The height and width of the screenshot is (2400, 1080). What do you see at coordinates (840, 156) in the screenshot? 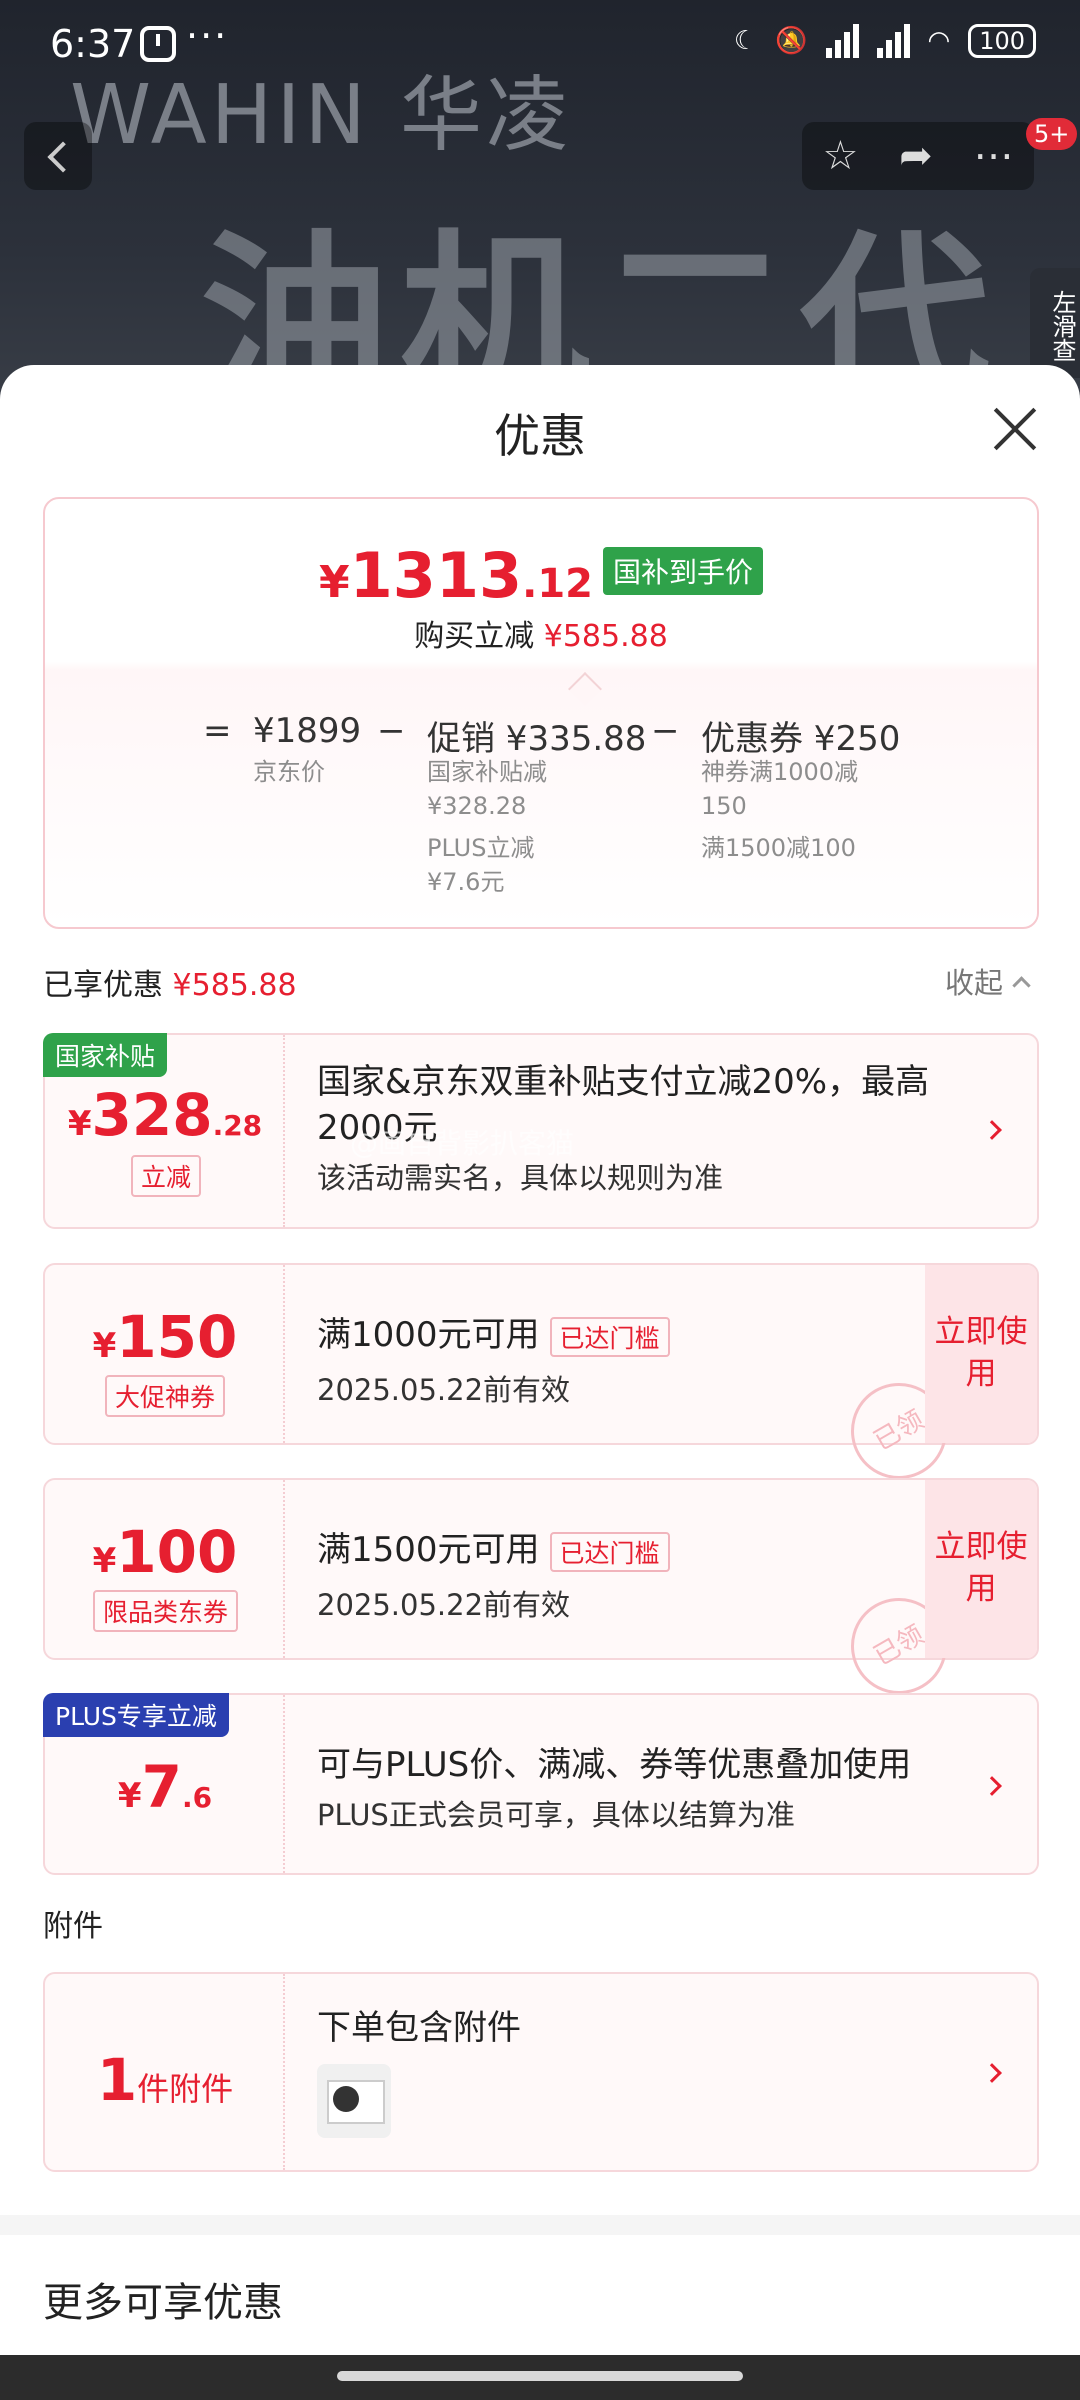
I see `star-icon: ☆` at bounding box center [840, 156].